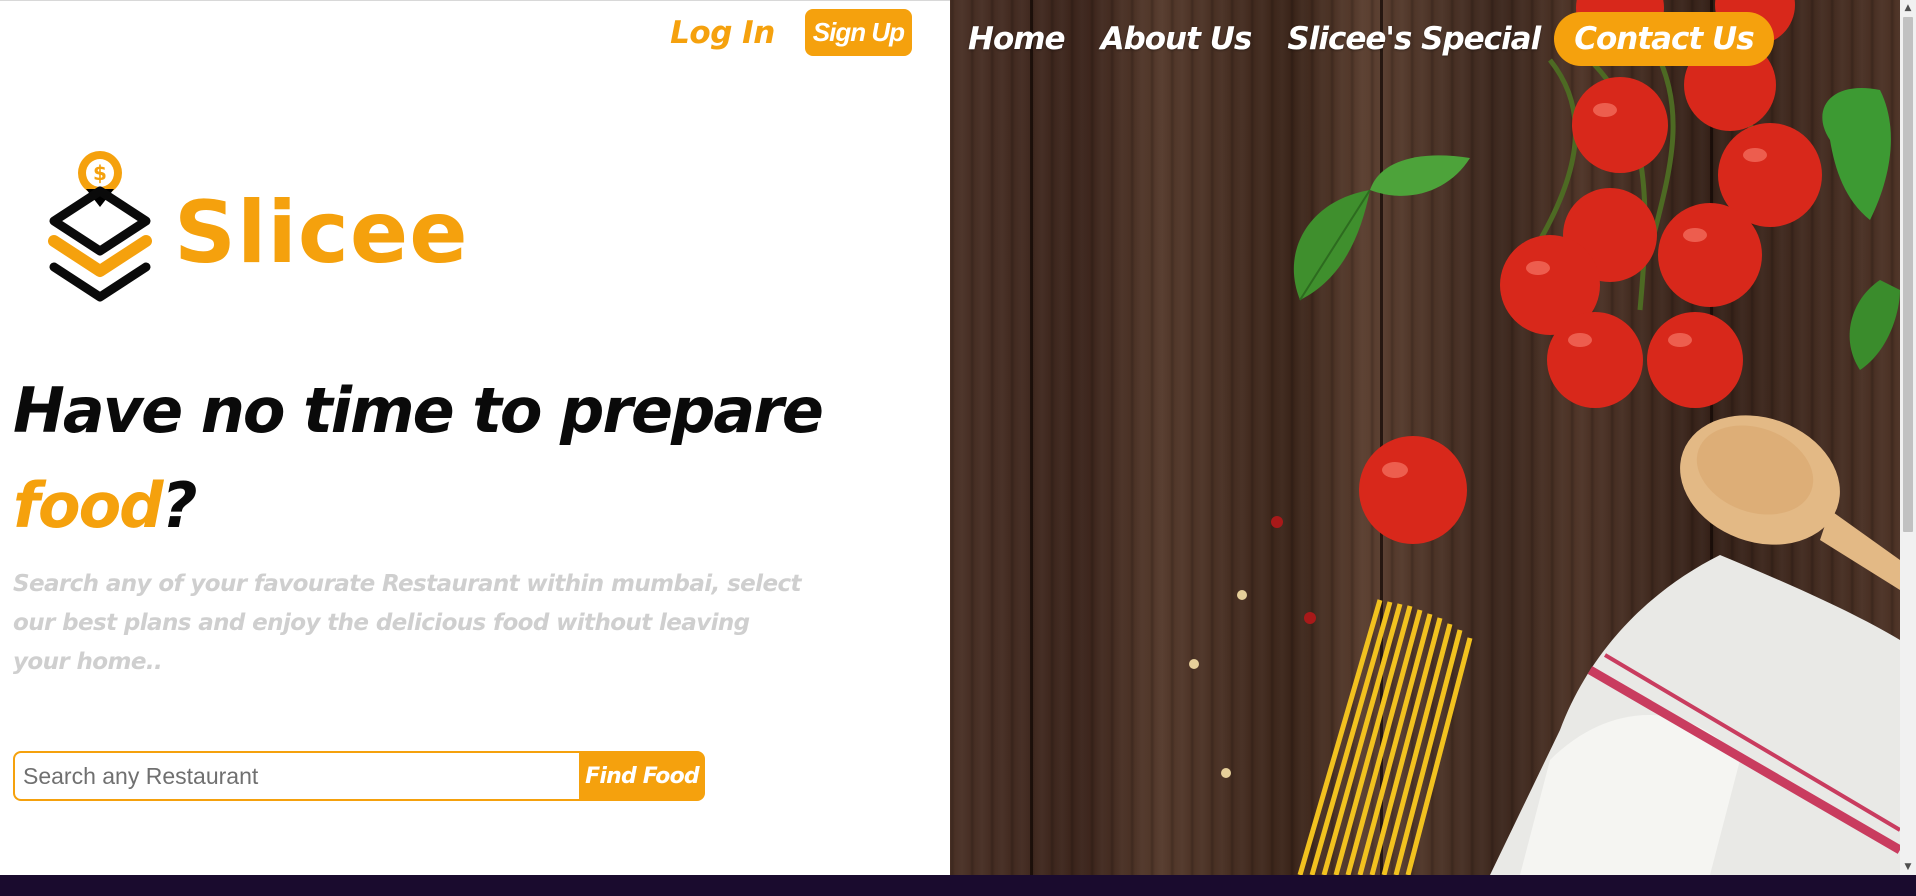  Describe the element at coordinates (791, 32) in the screenshot. I see `auth-links: Log In Sign Up` at that location.